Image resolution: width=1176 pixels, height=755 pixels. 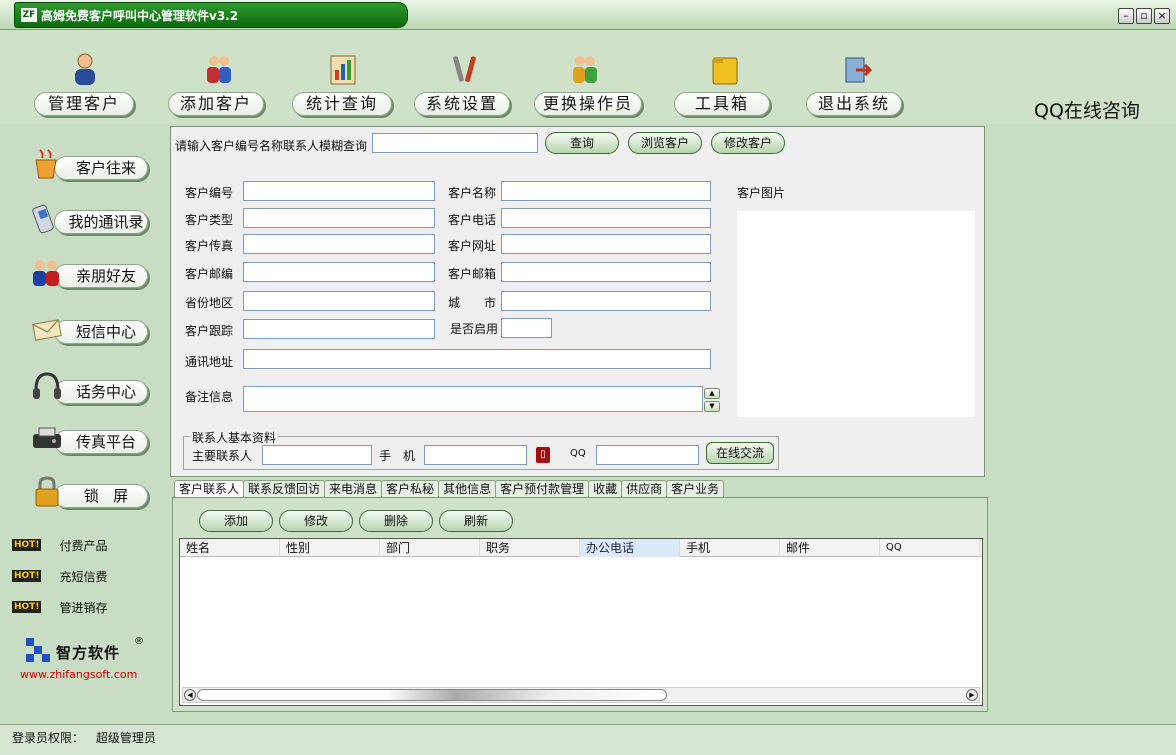 I want to click on sidebar-item-fax-platform: 传真平台, so click(x=92, y=440).